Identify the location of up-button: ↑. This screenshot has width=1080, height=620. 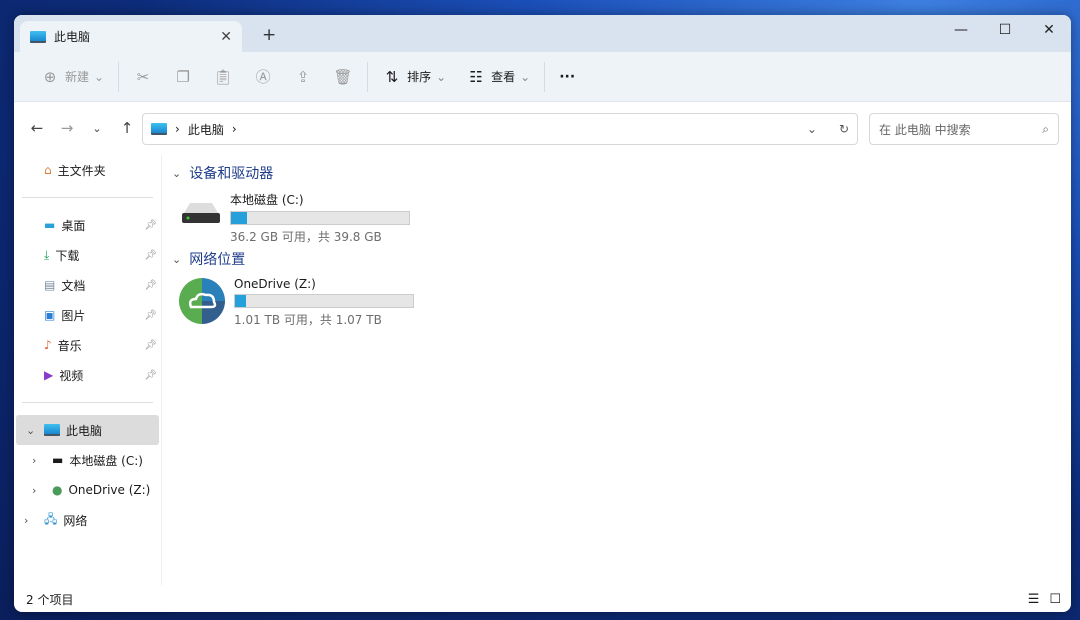
(127, 128).